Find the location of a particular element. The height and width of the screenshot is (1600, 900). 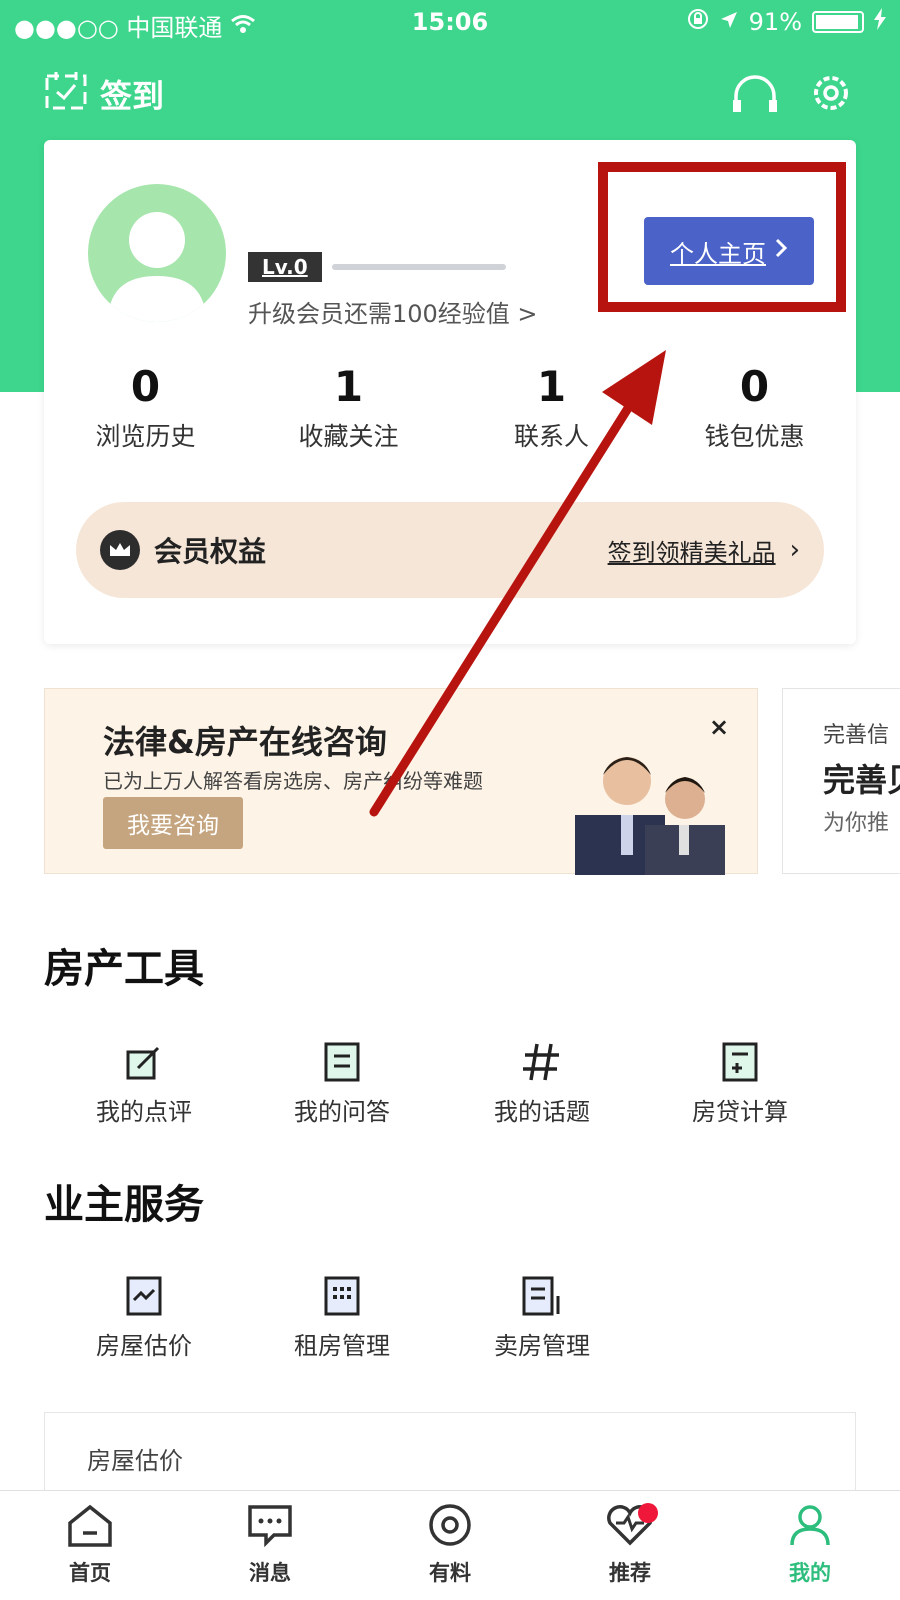

valuation-card-title: 房屋估价 is located at coordinates (135, 1461).